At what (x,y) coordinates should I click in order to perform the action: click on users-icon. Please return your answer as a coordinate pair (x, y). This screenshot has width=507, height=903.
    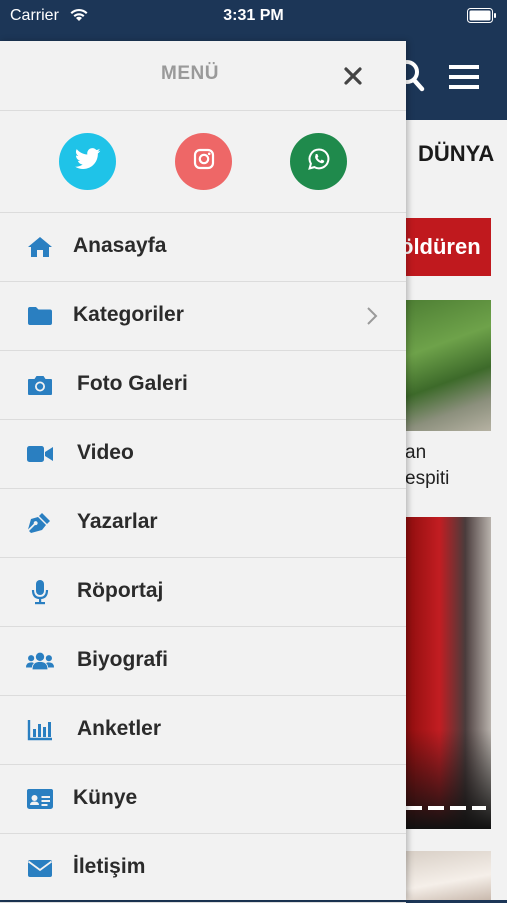
    Looking at the image, I should click on (40, 661).